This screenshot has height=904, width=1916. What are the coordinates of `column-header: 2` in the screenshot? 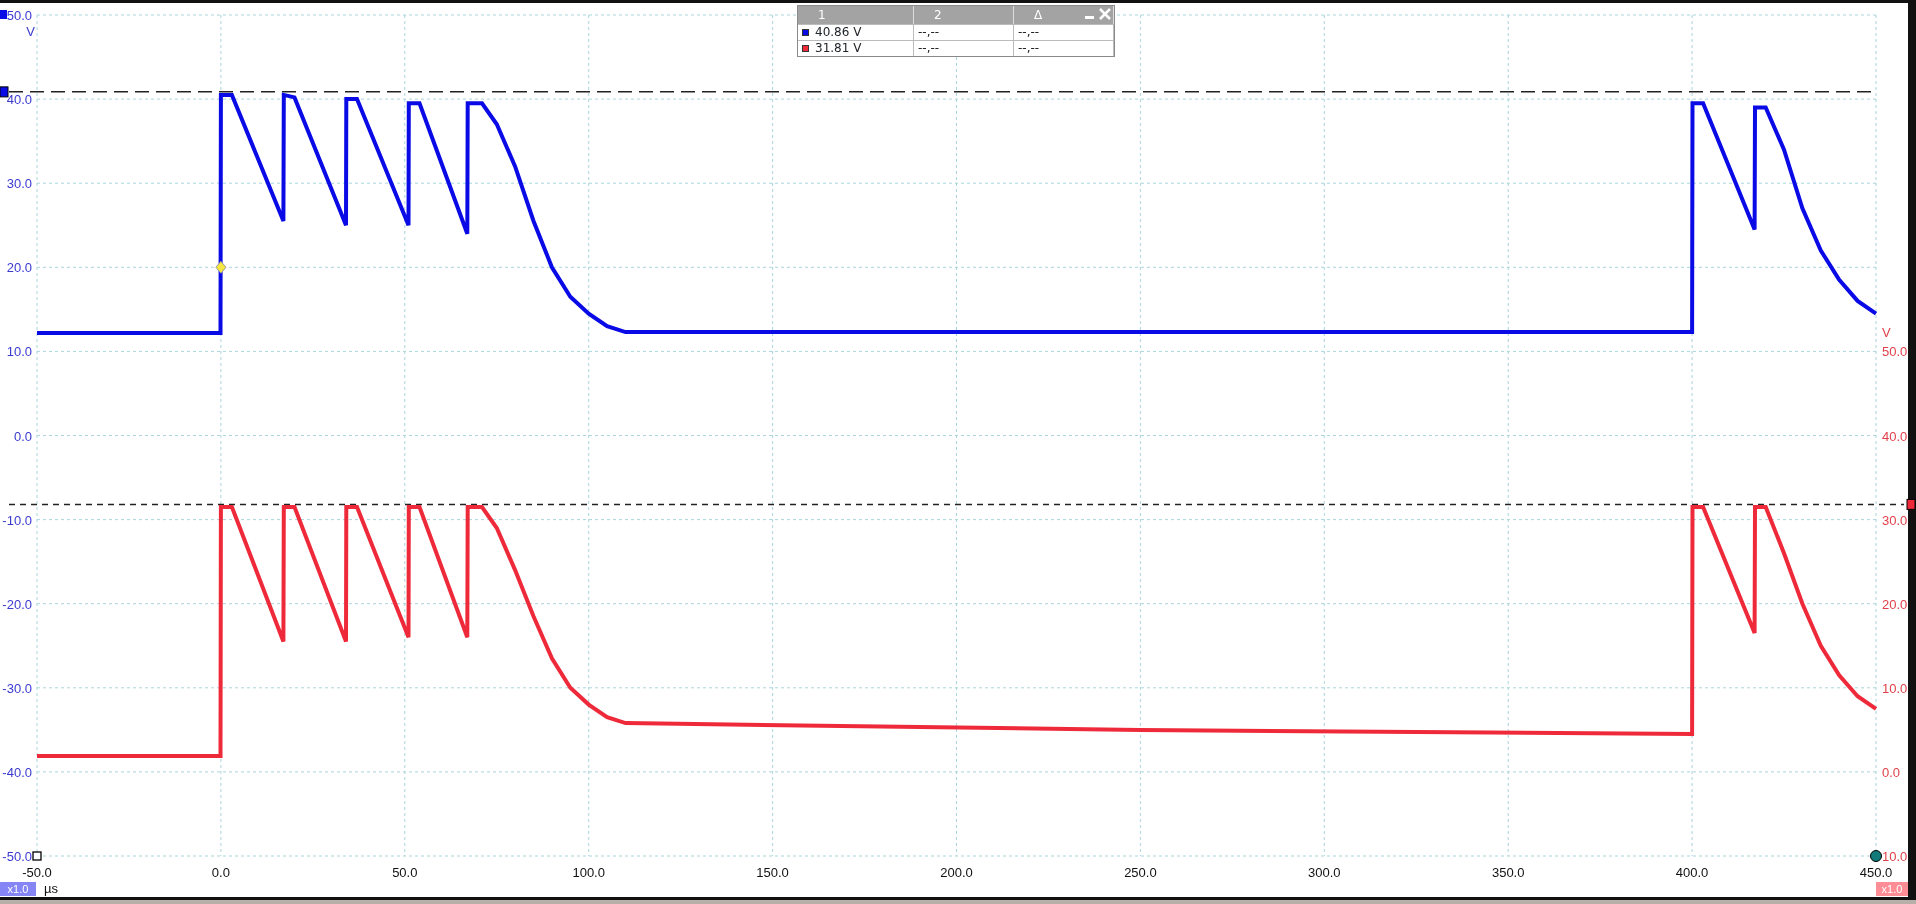 It's located at (964, 15).